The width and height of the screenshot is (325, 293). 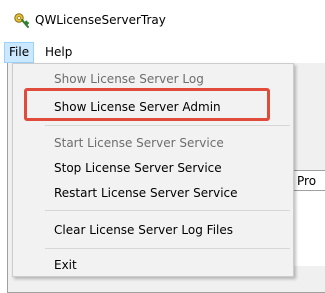 I want to click on menu-item-exit: Exit, so click(x=153, y=265).